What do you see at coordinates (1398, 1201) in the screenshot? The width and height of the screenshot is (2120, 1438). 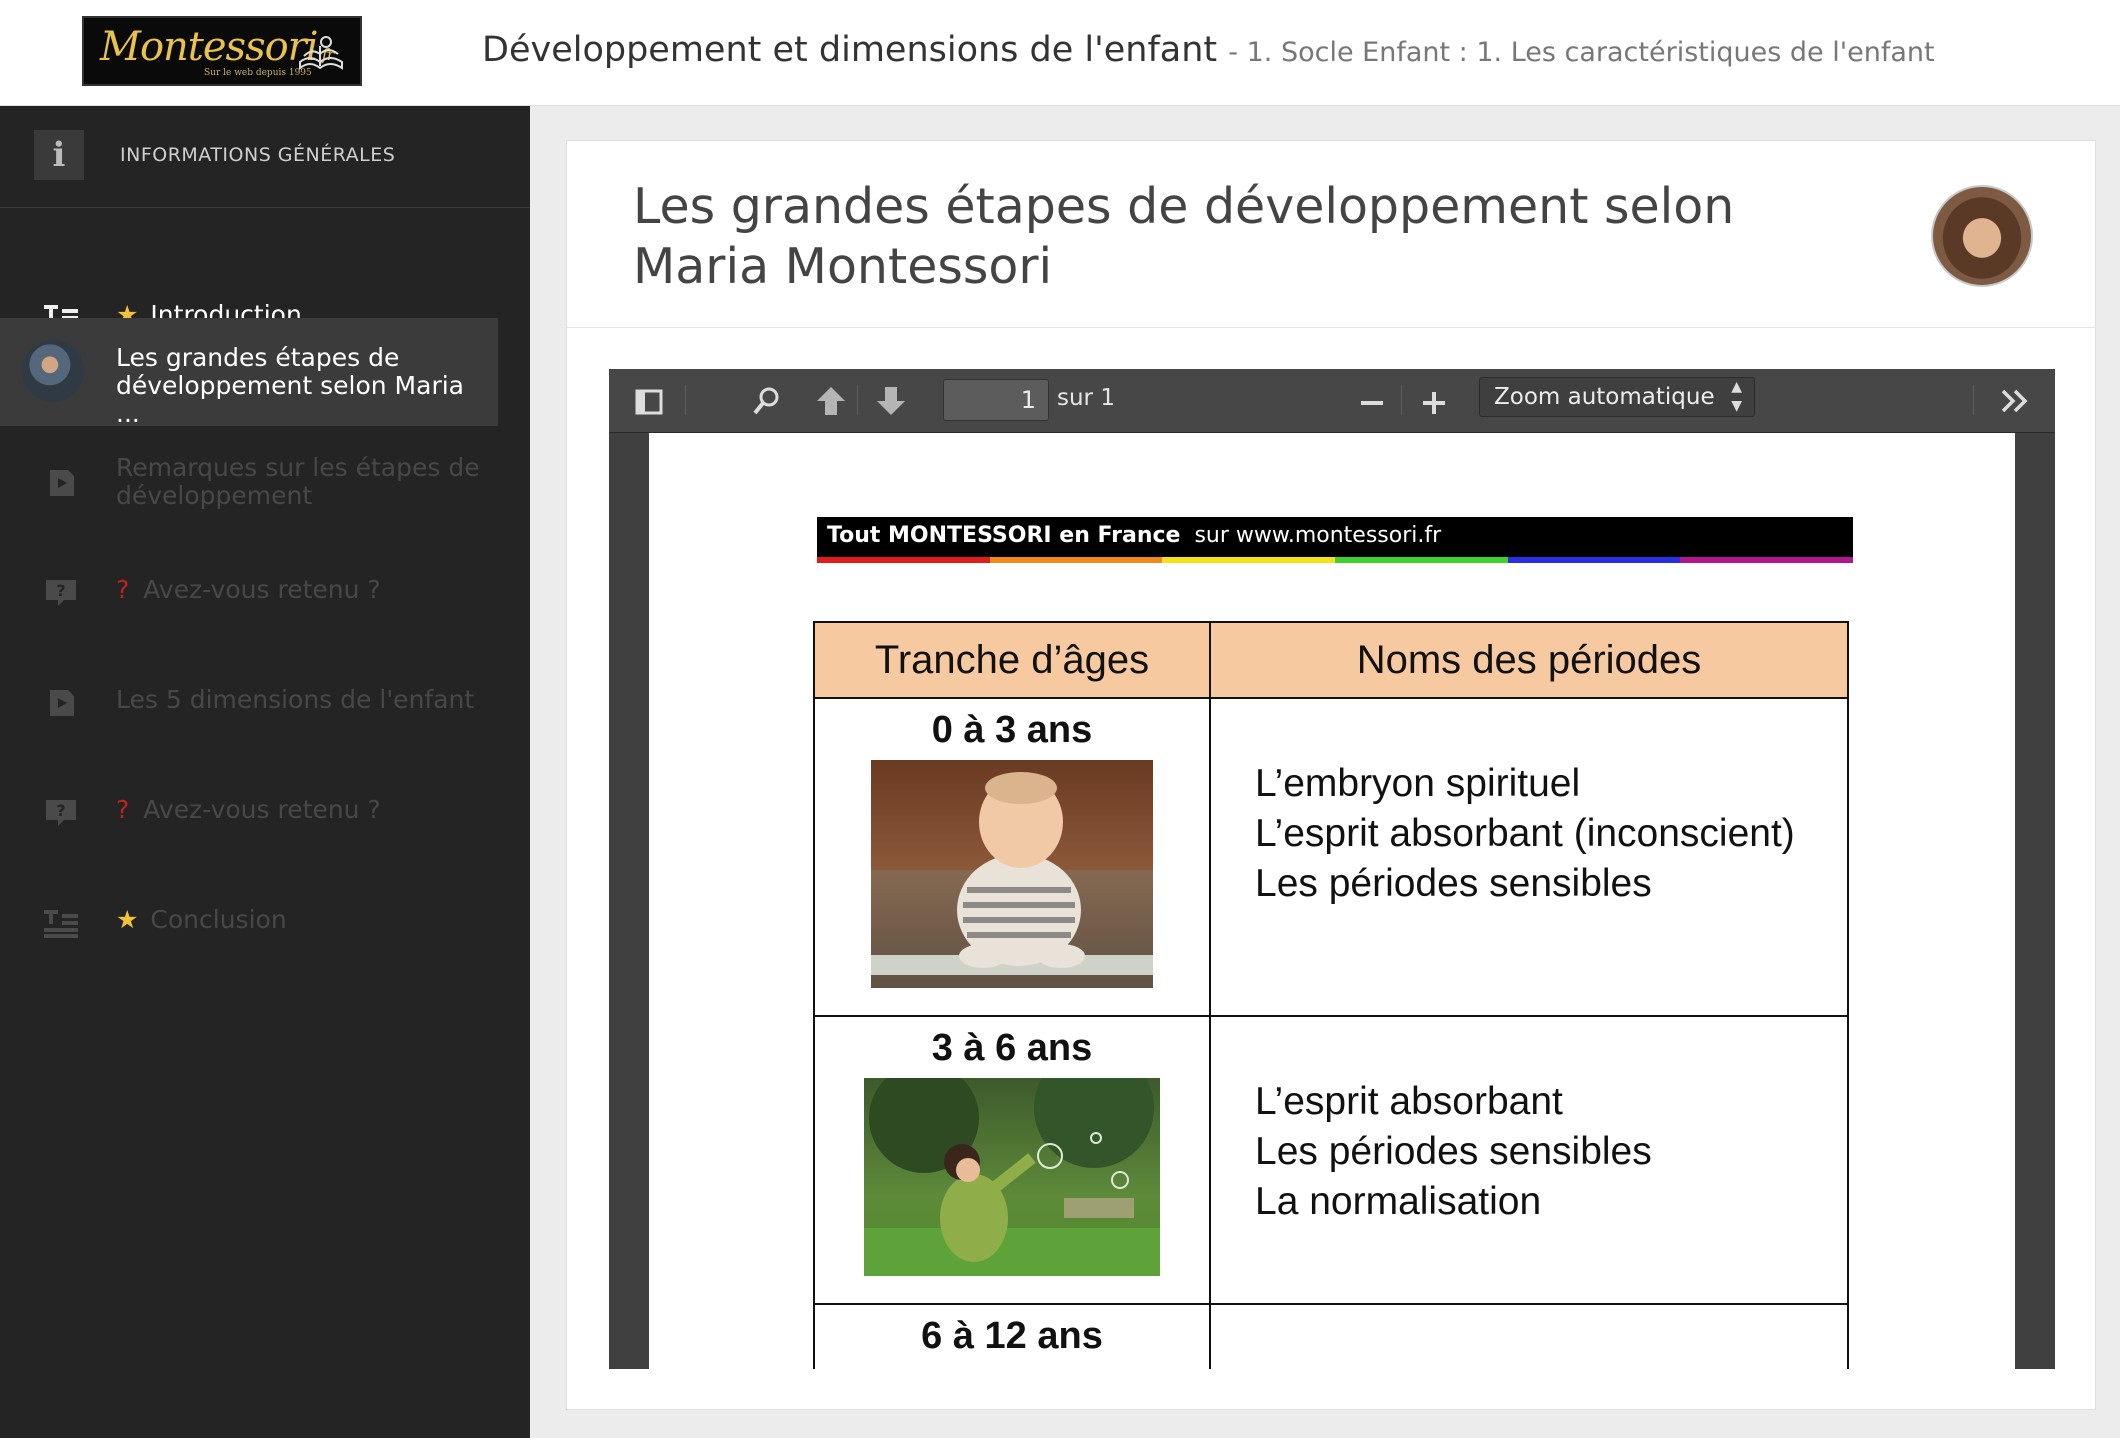 I see `period-item: La normalisation` at bounding box center [1398, 1201].